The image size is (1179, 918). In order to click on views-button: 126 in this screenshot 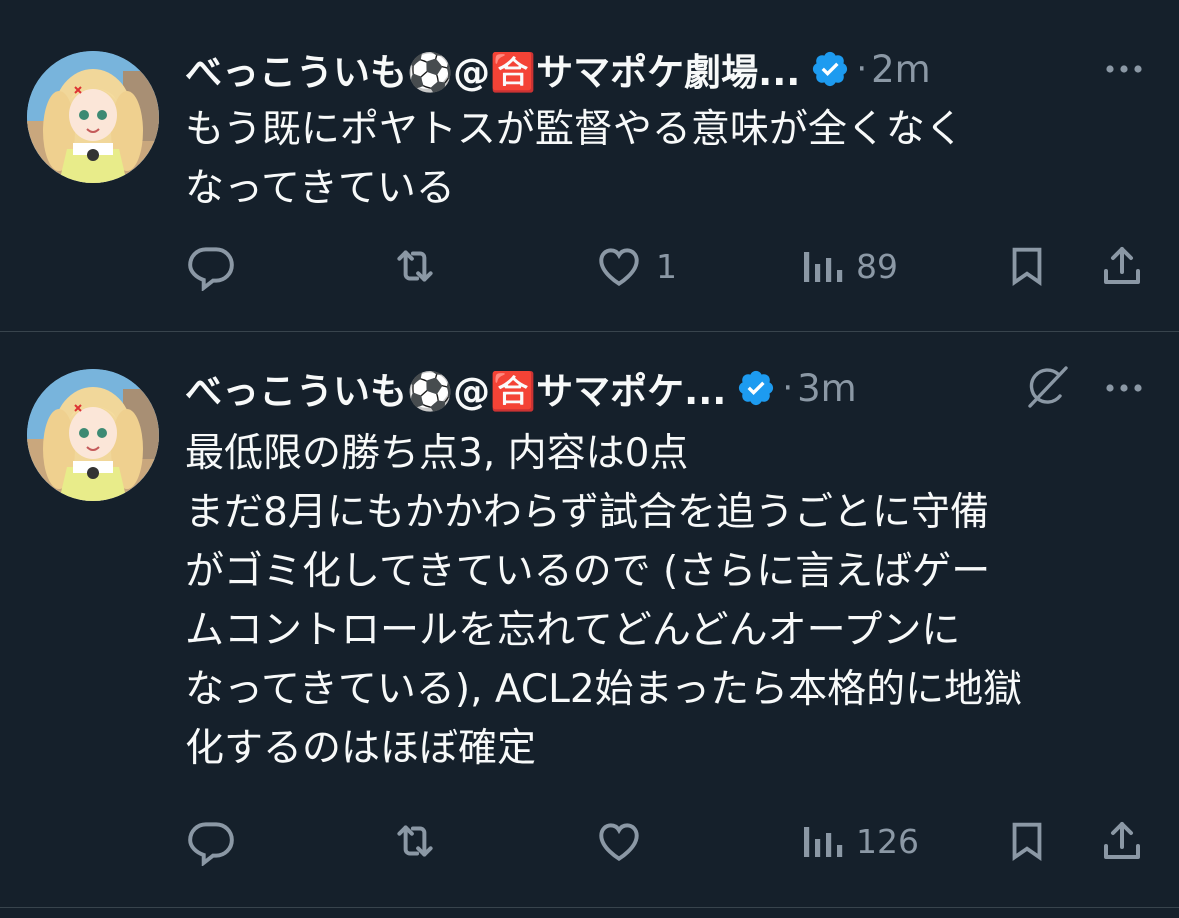, I will do `click(859, 841)`.